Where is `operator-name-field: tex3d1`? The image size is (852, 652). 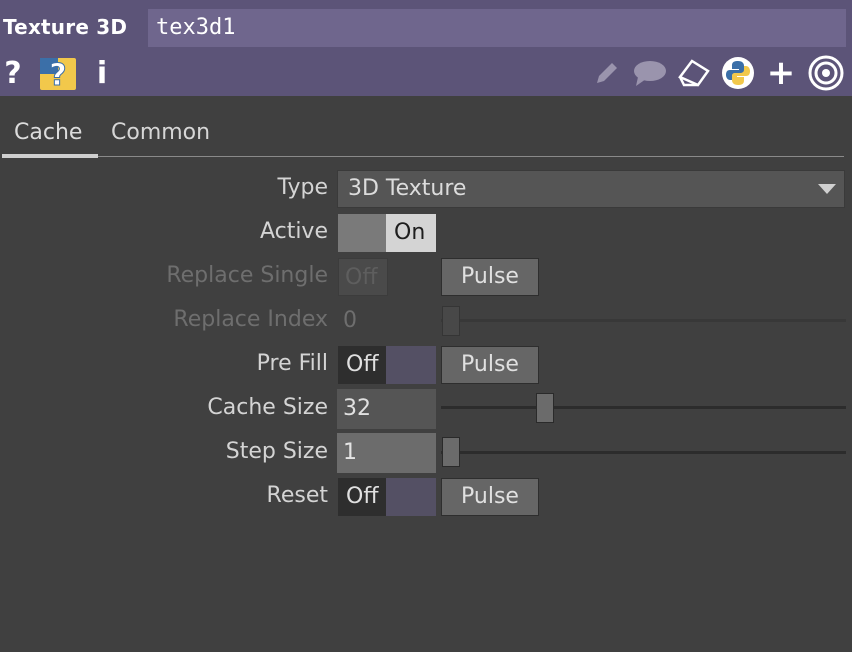
operator-name-field: tex3d1 is located at coordinates (497, 28).